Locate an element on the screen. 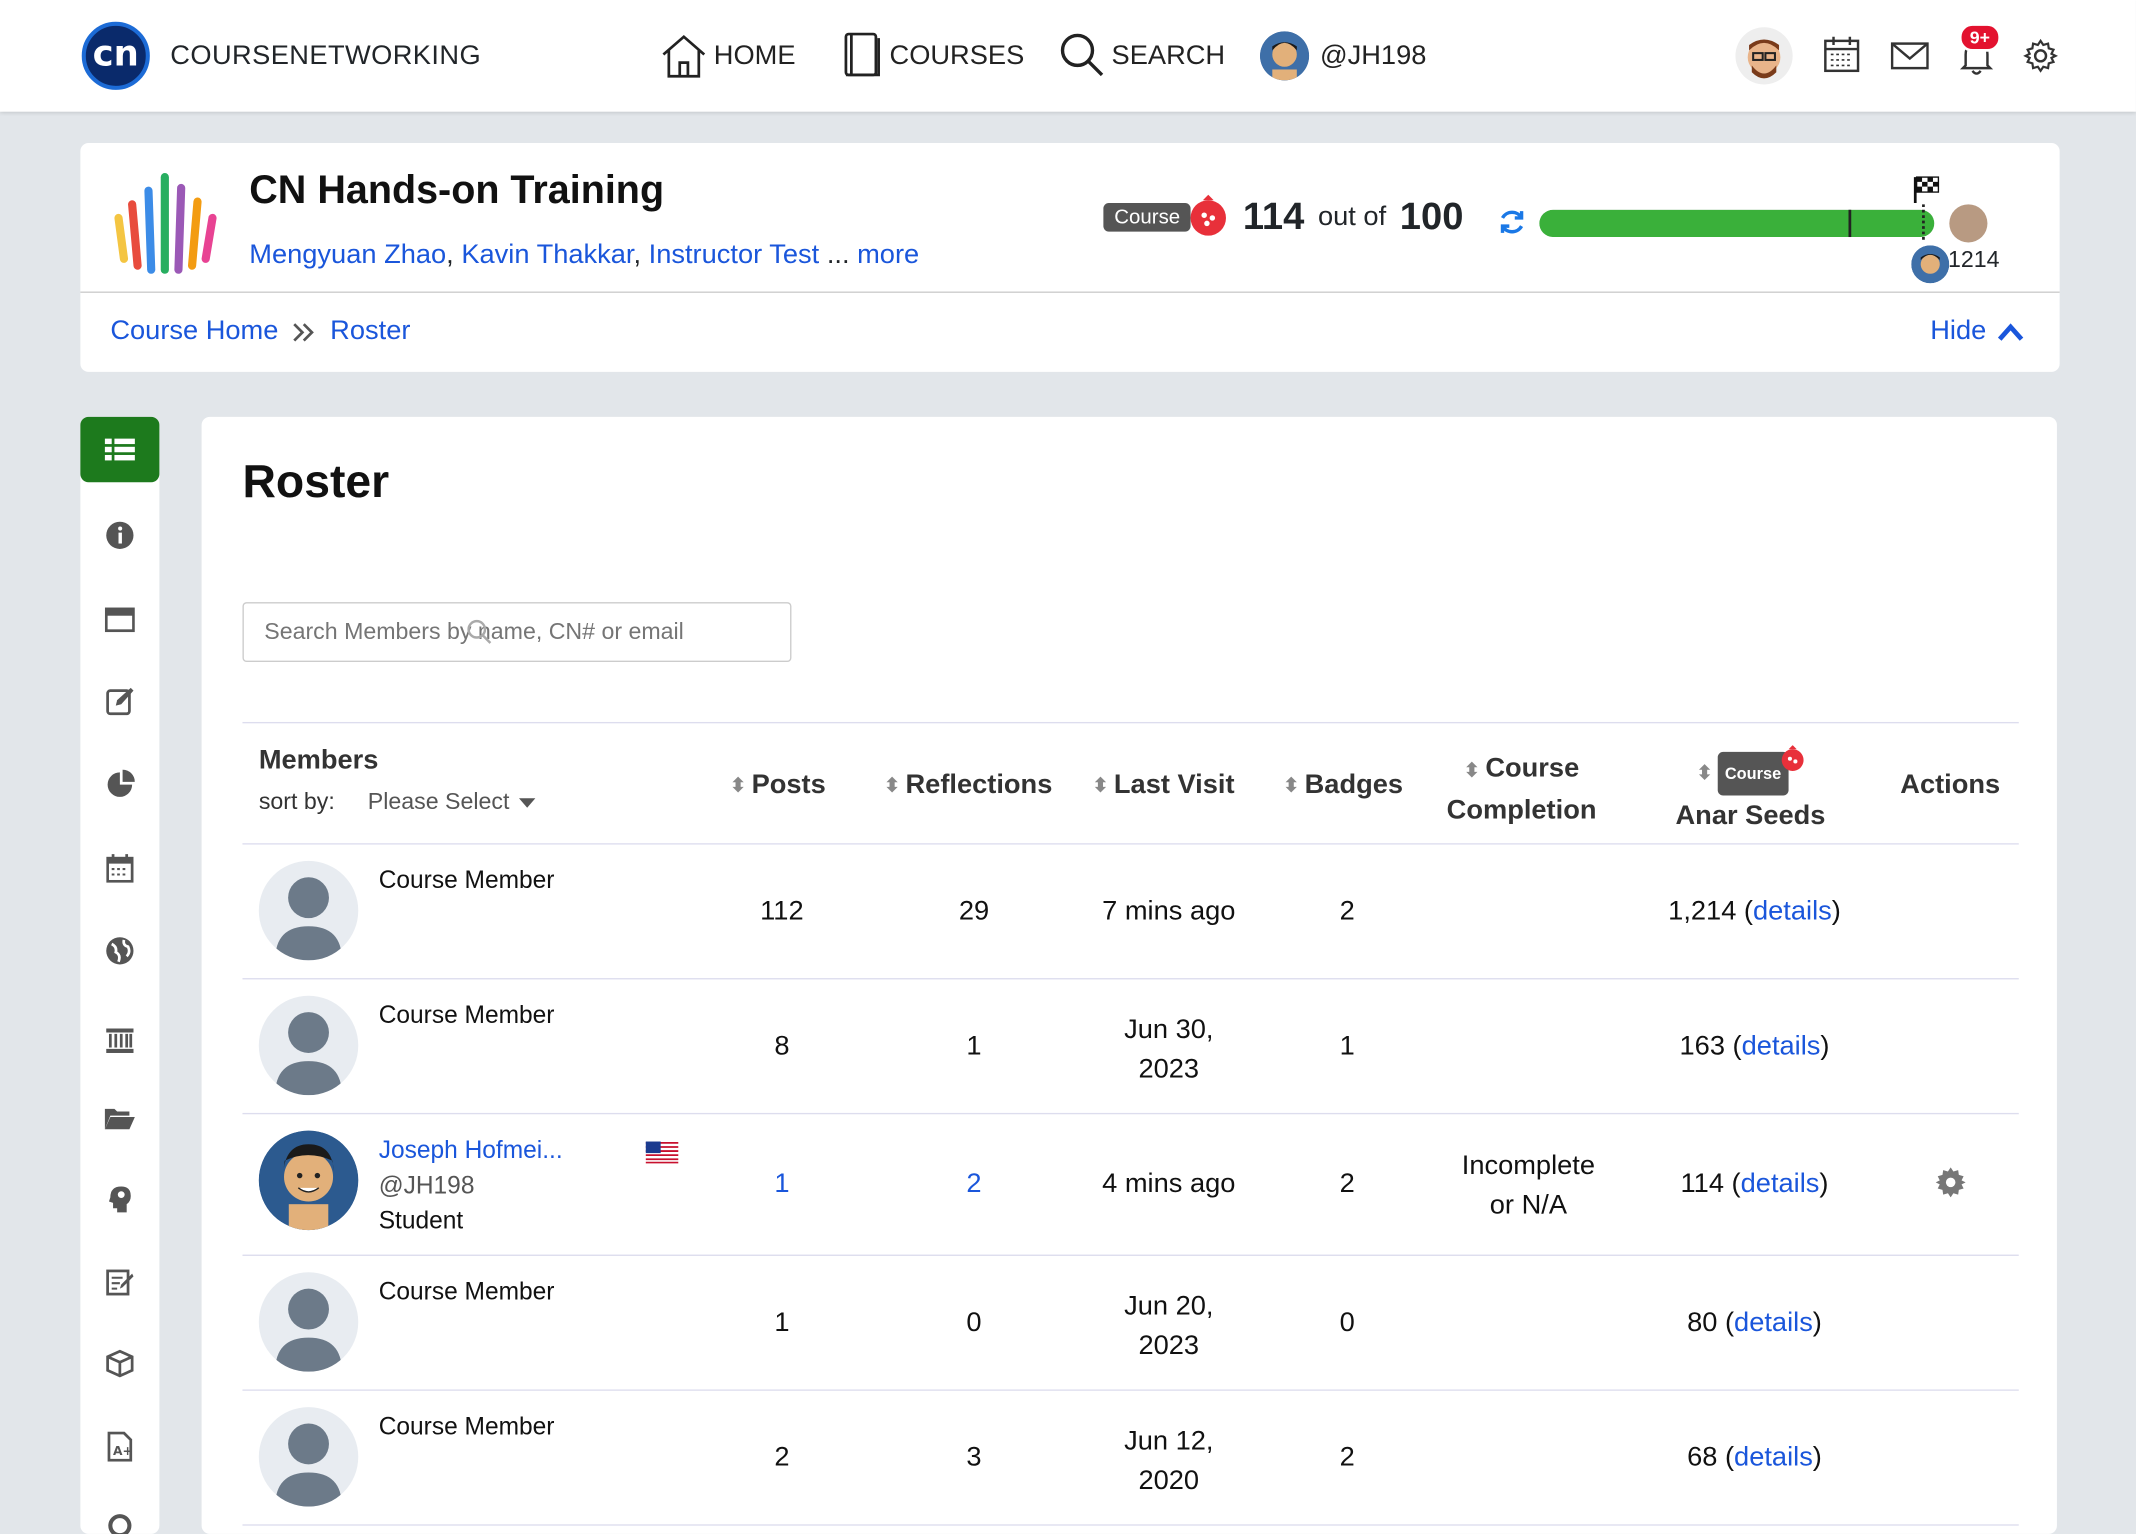 Image resolution: width=2136 pixels, height=1534 pixels. member-search-box is located at coordinates (517, 632).